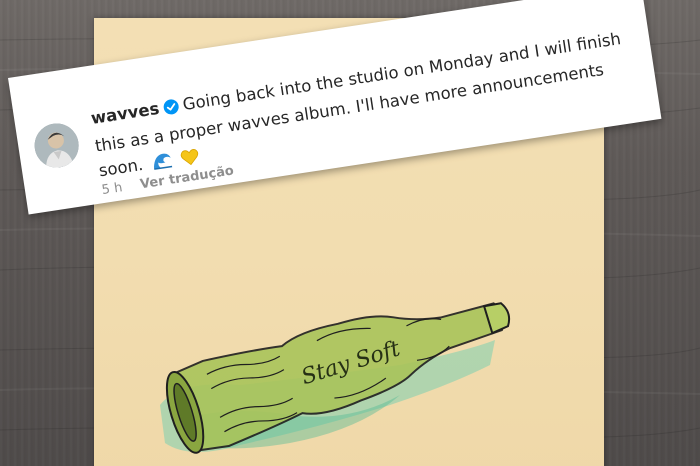 The height and width of the screenshot is (466, 700). I want to click on comment-line-3: soon., so click(121, 167).